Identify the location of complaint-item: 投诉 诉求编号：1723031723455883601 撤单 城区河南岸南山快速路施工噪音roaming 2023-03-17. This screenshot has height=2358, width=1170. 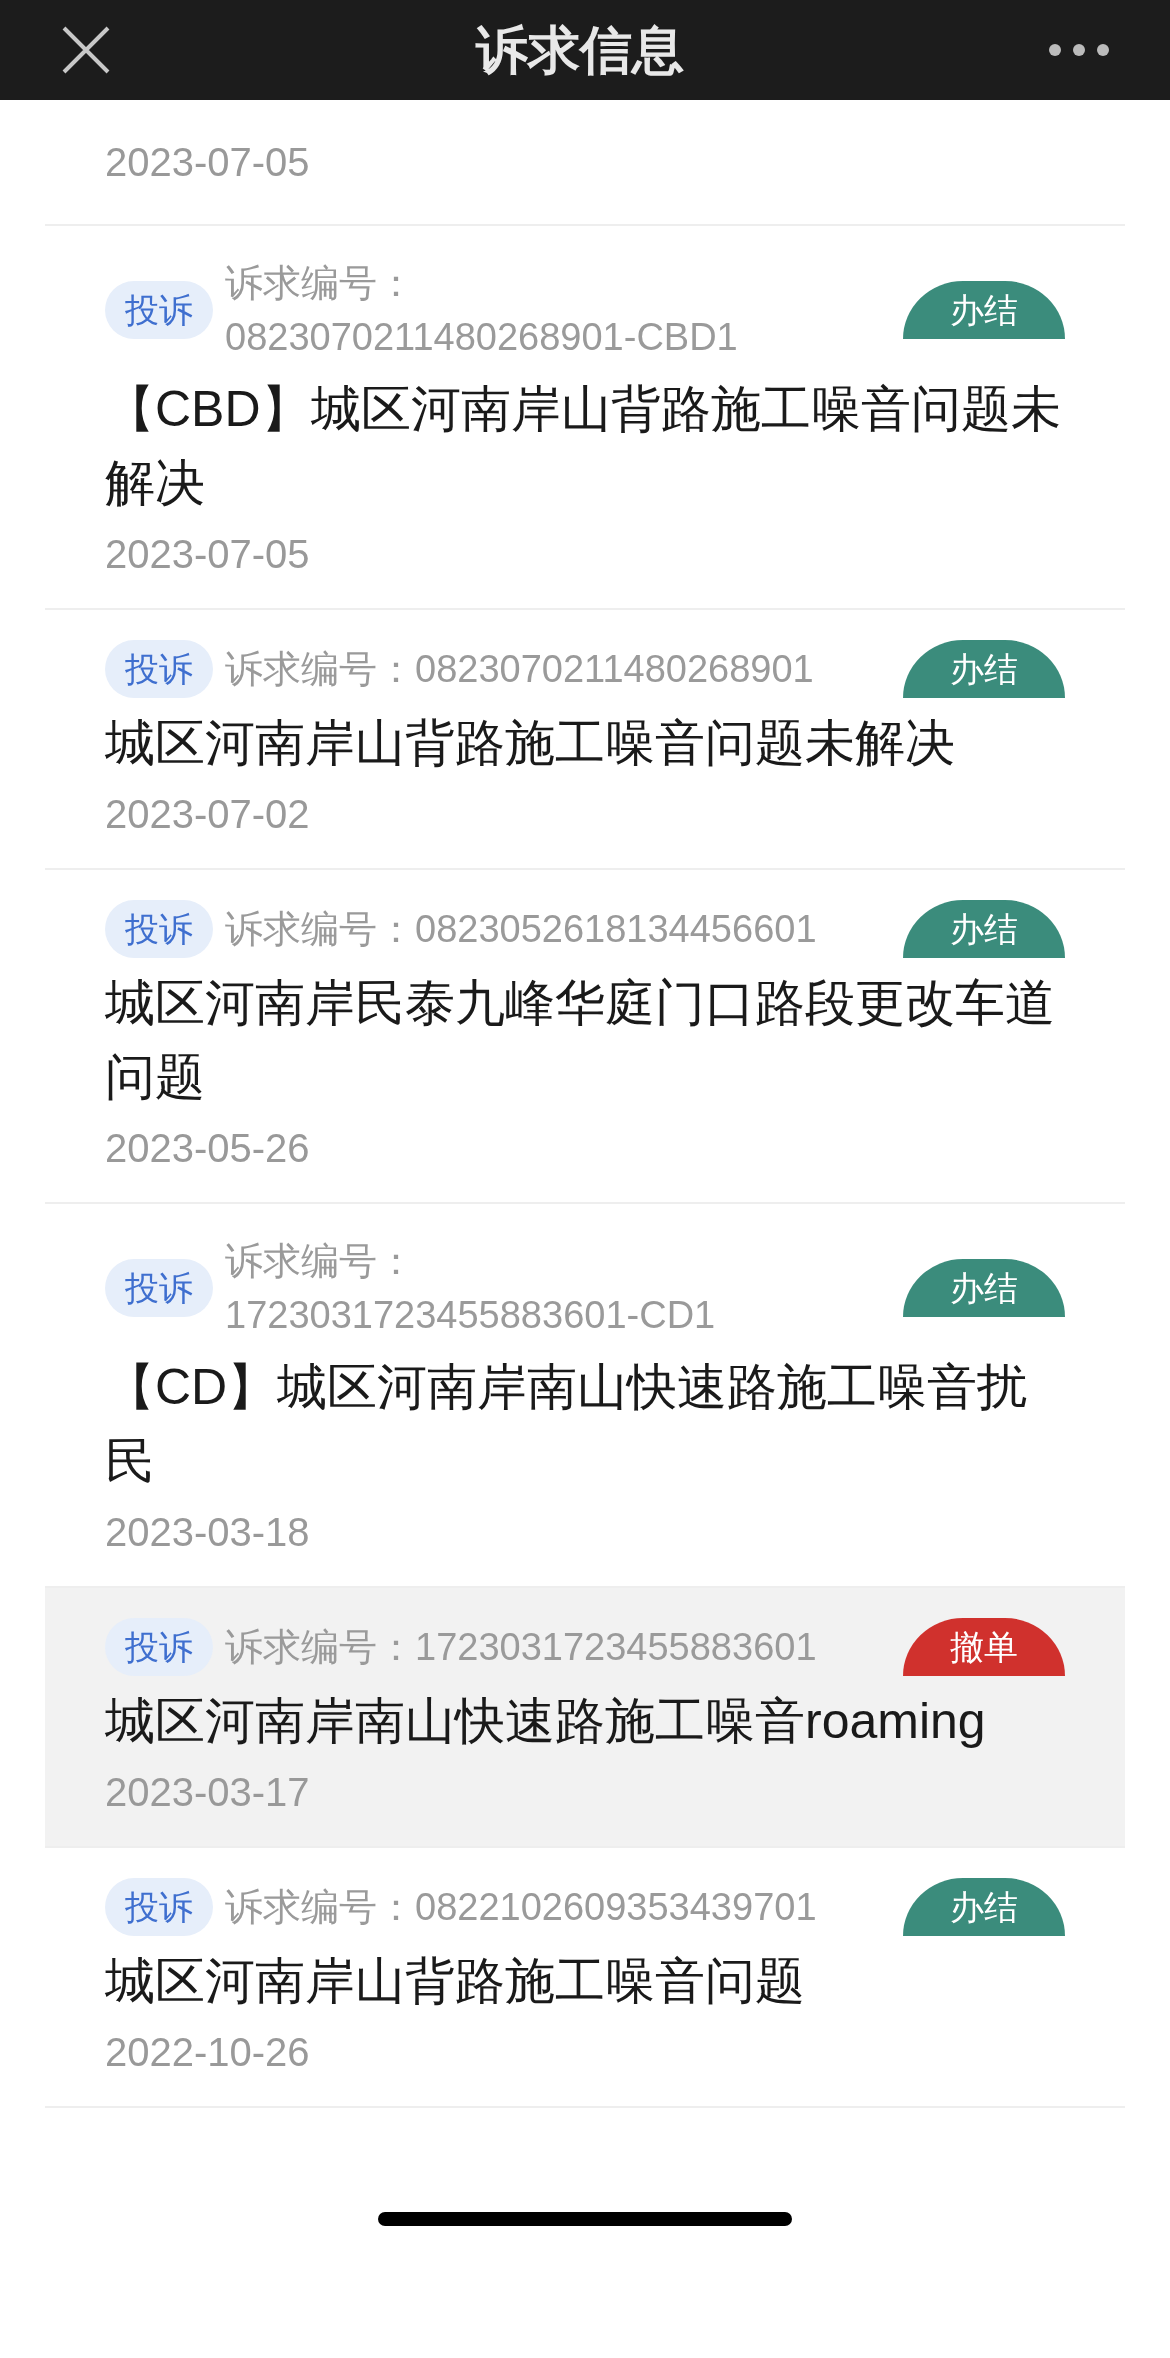
(585, 1718).